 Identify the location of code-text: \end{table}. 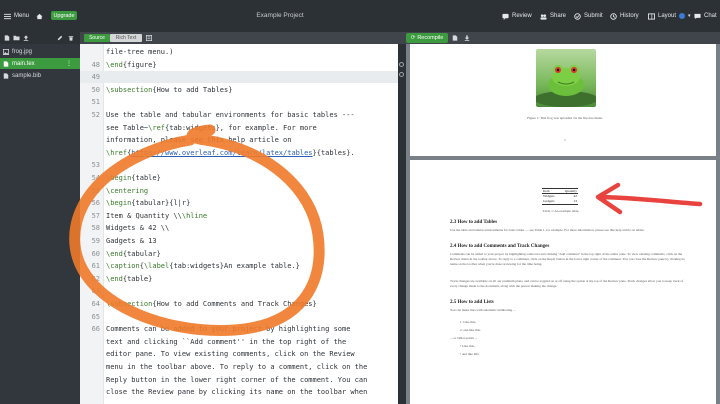
(129, 278).